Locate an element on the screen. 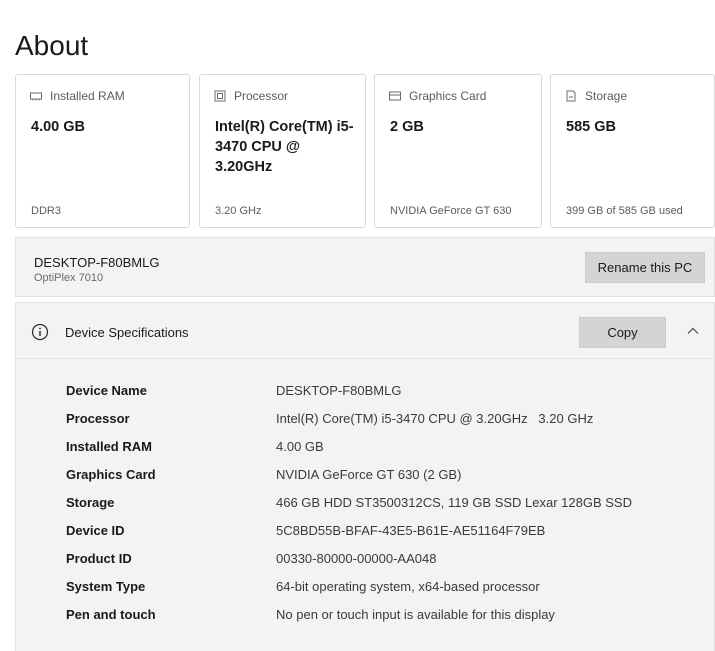  device-specifications-title: Device Specifications is located at coordinates (127, 332).